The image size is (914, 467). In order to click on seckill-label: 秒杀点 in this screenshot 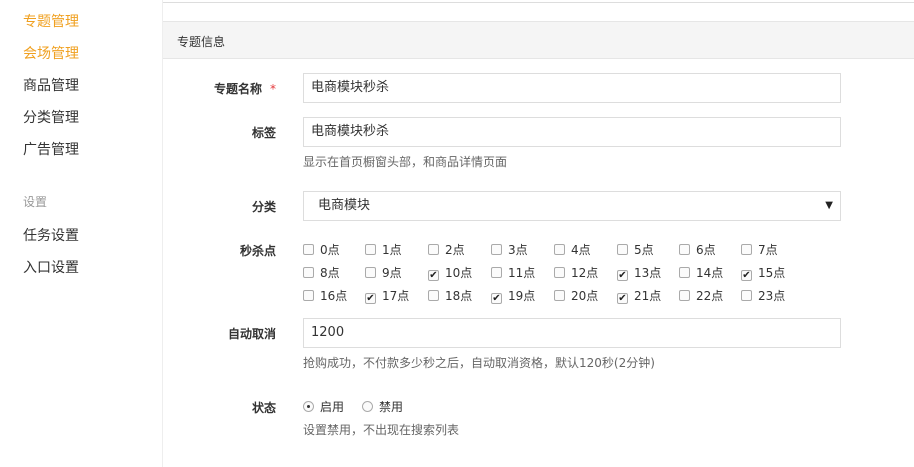, I will do `click(257, 251)`.